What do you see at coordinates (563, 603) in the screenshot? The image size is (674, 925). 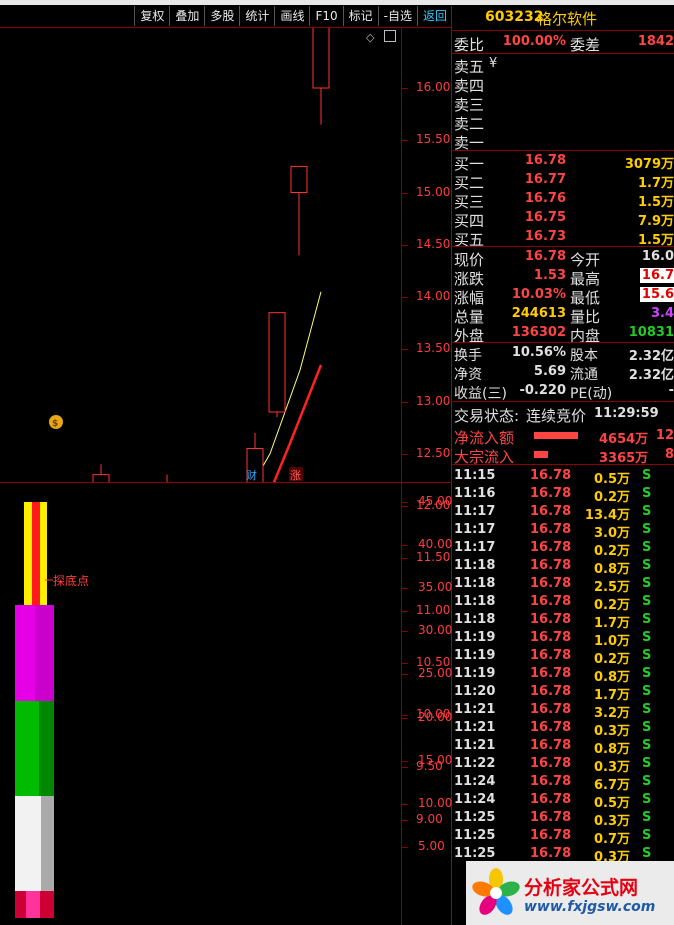 I see `trade-row: 11:18 16.78 0.2万 S` at bounding box center [563, 603].